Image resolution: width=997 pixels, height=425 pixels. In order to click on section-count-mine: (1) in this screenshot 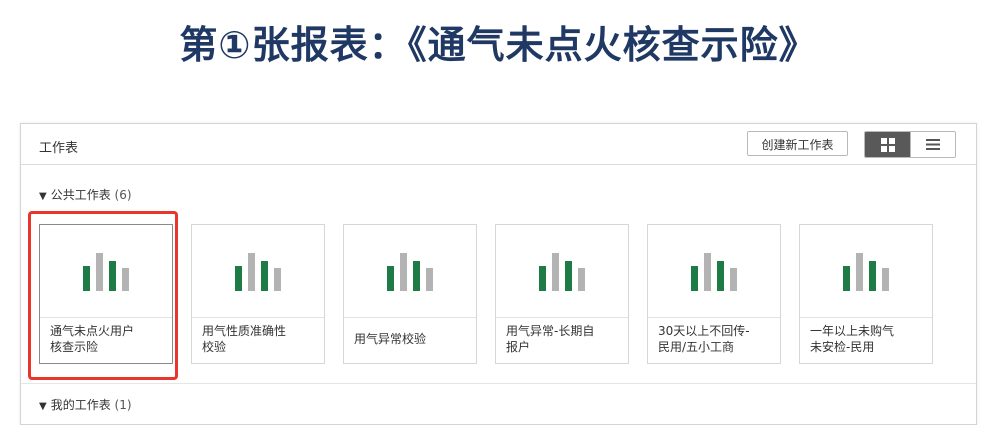, I will do `click(123, 405)`.